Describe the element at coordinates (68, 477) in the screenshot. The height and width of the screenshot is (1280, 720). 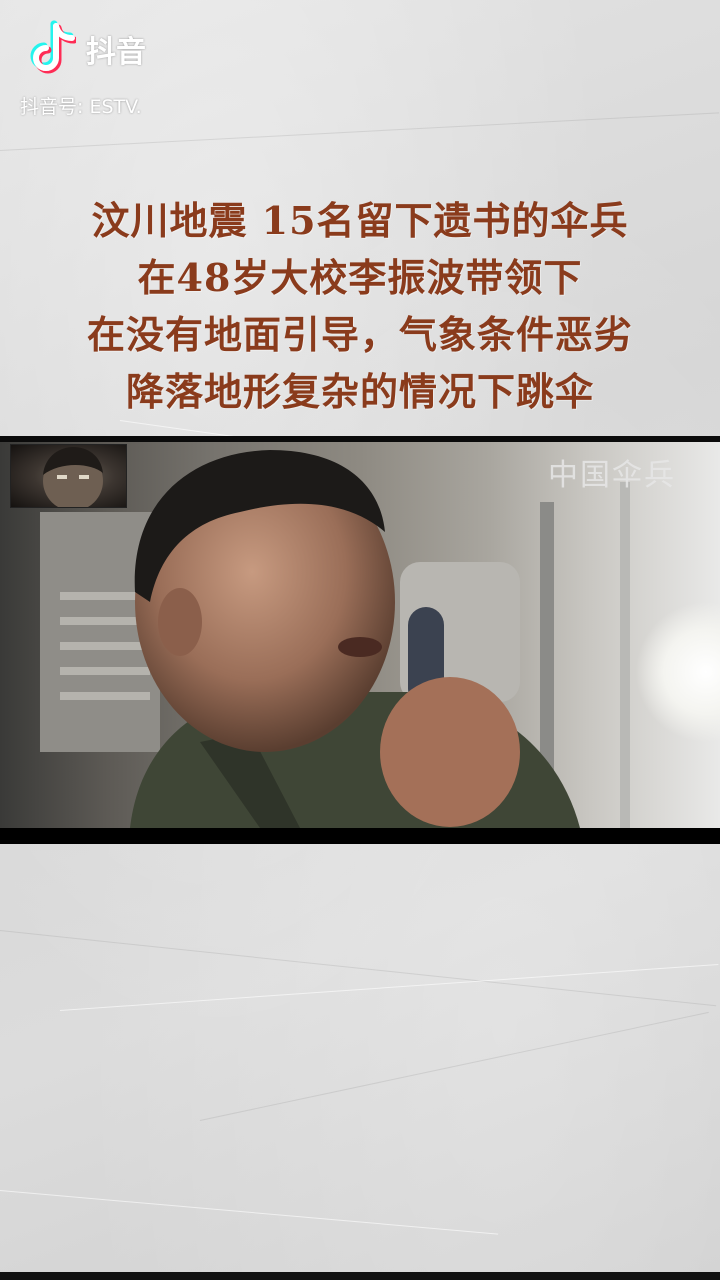
I see `inset-portrait-photo` at that location.